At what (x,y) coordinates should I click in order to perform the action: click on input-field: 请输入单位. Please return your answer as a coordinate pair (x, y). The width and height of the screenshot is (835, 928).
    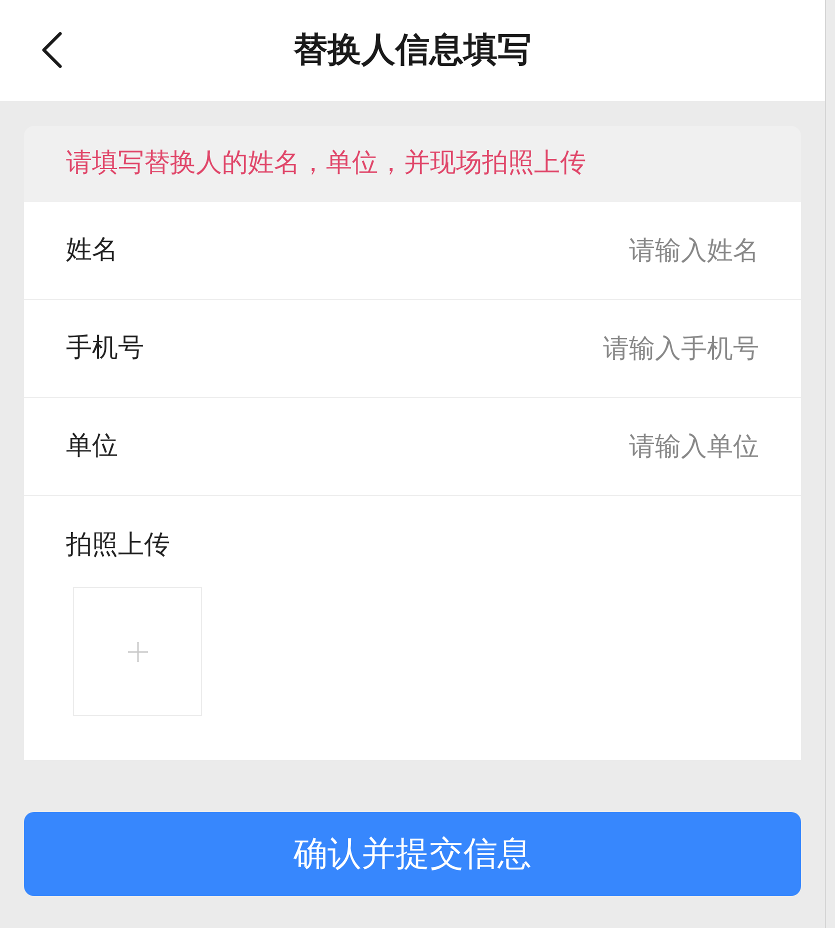
    Looking at the image, I should click on (448, 446).